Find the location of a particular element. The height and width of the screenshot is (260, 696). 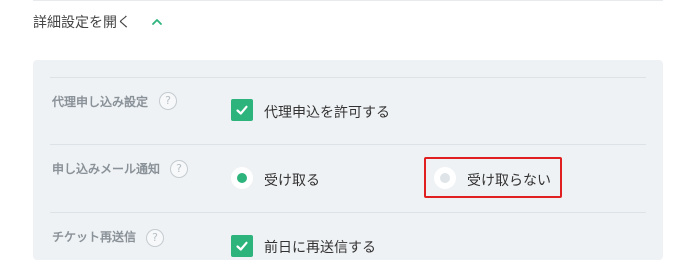

proxy-application-label: 代理申し込み設定 is located at coordinates (100, 102).